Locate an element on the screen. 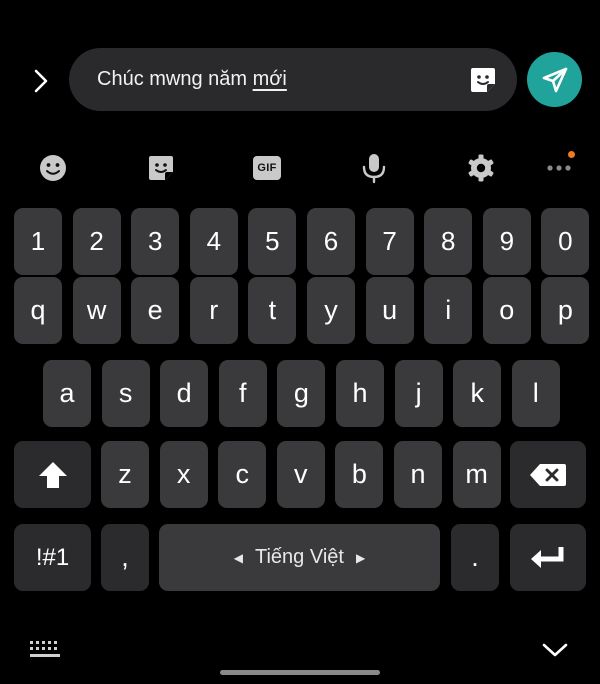  sticker-icon is located at coordinates (483, 80).